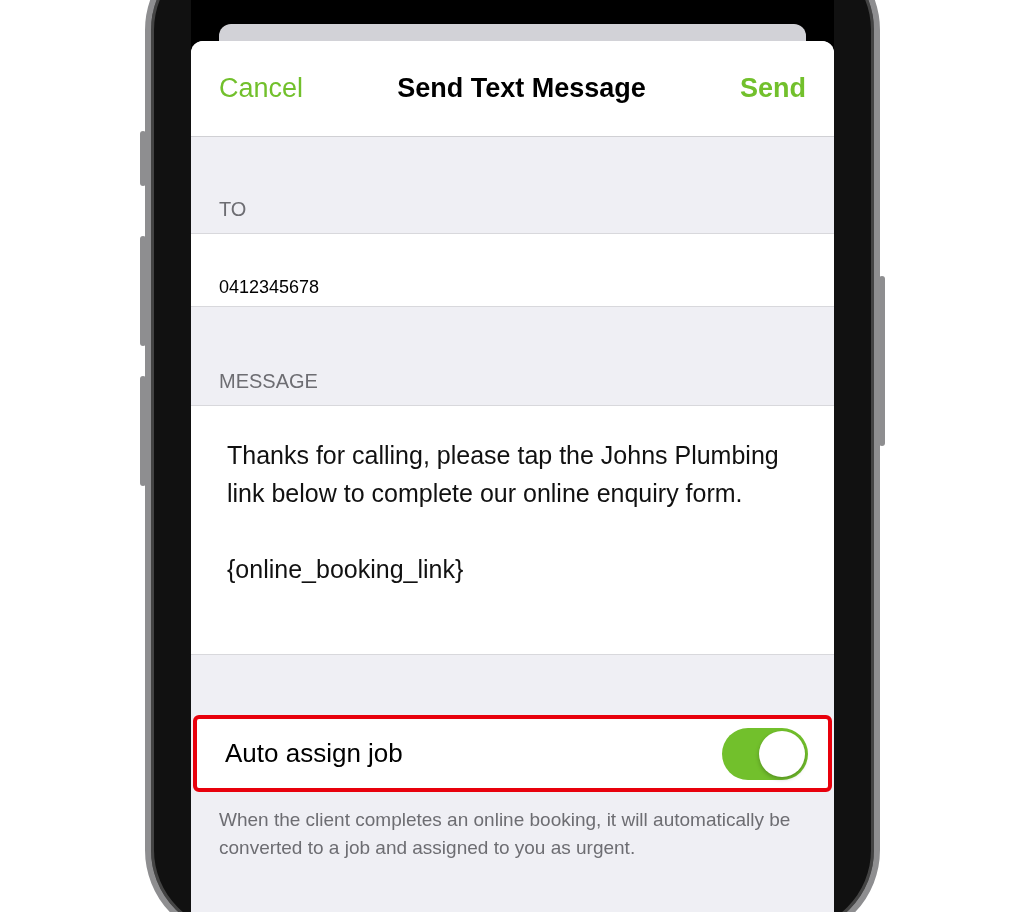 The image size is (1024, 912). What do you see at coordinates (765, 753) in the screenshot?
I see `toggle-switch` at bounding box center [765, 753].